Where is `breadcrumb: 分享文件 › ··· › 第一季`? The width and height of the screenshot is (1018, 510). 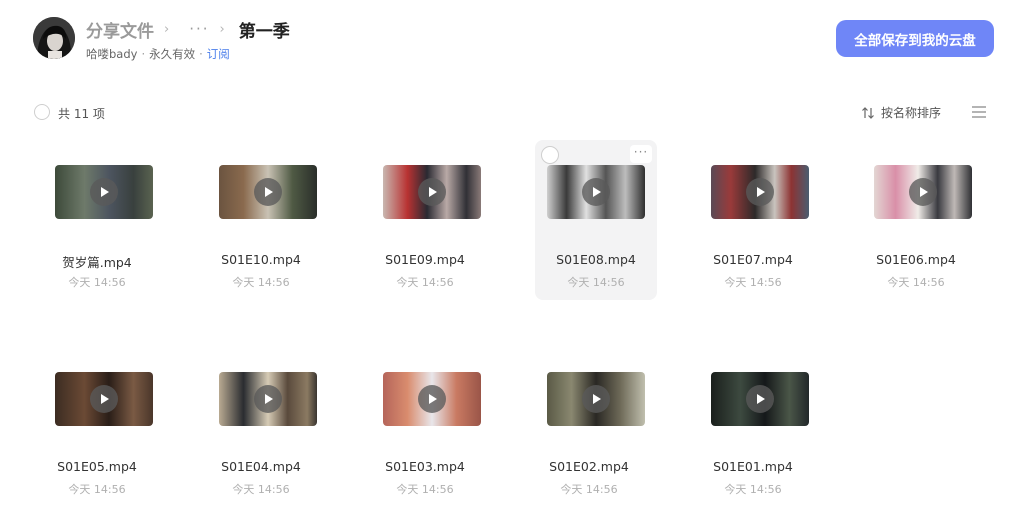
breadcrumb: 分享文件 › ··· › 第一季 is located at coordinates (188, 29).